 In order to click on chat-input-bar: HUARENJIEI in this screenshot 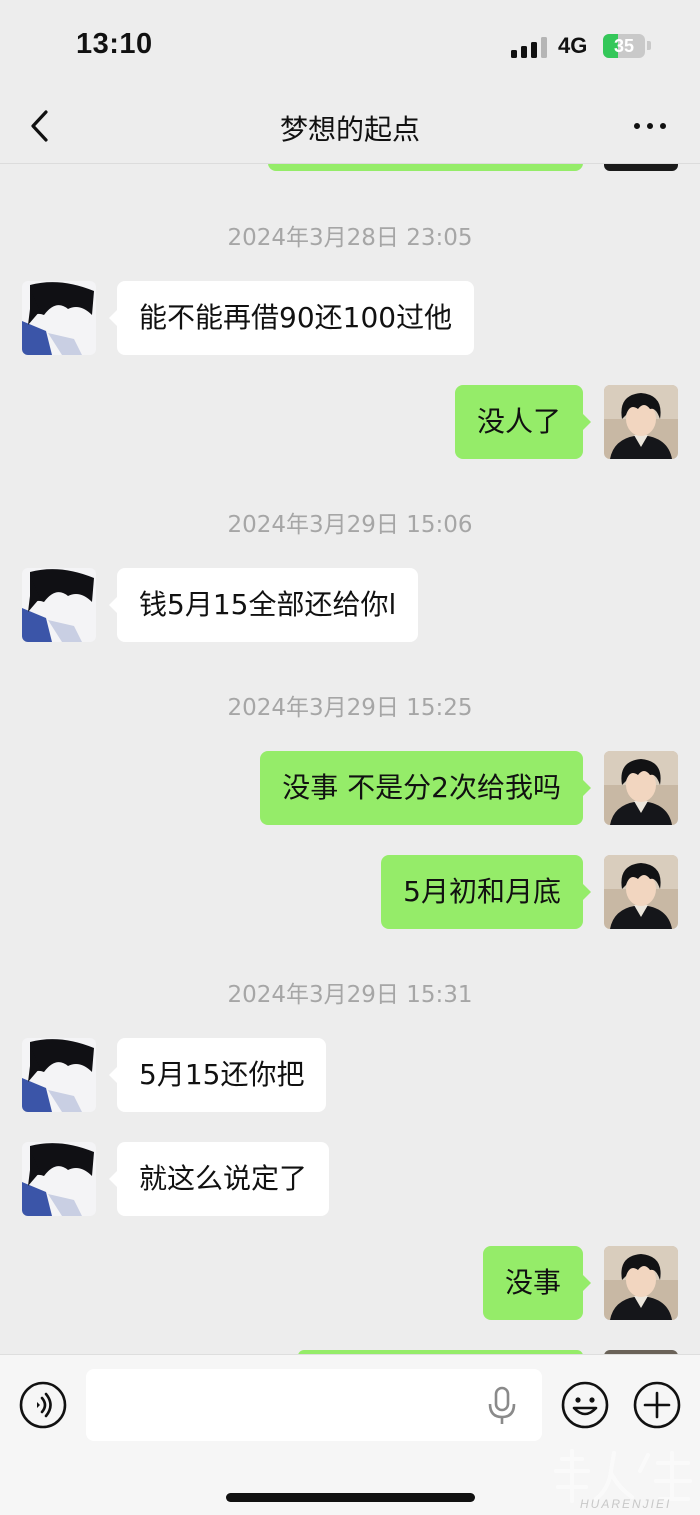, I will do `click(350, 1434)`.